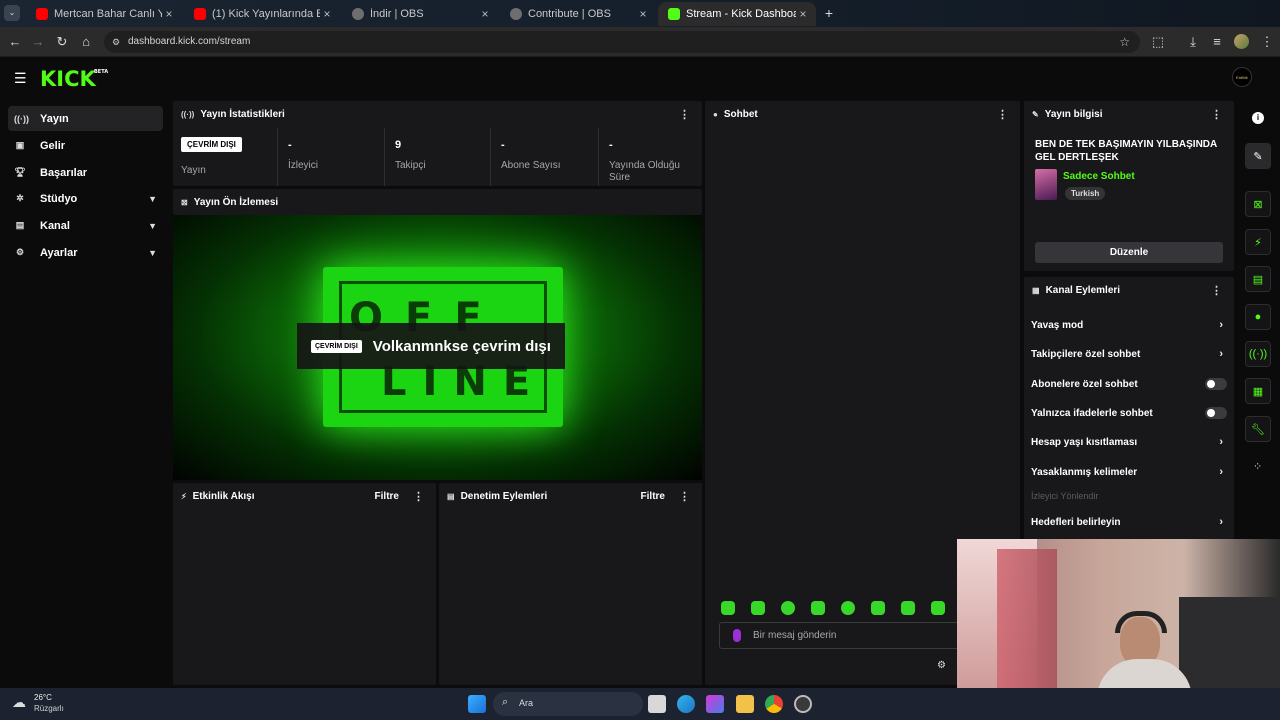 The height and width of the screenshot is (720, 1280). What do you see at coordinates (211, 144) in the screenshot?
I see `status-badge: ÇEVRİM DIŞI` at bounding box center [211, 144].